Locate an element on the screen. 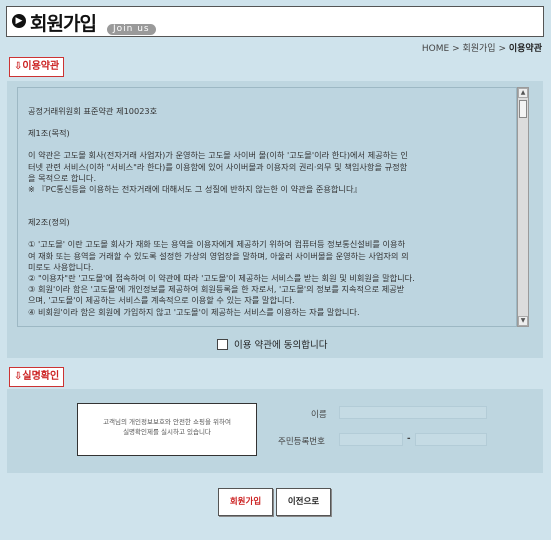 The width and height of the screenshot is (551, 540). agree-row: 이용 약관에 동의합니다 is located at coordinates (272, 344).